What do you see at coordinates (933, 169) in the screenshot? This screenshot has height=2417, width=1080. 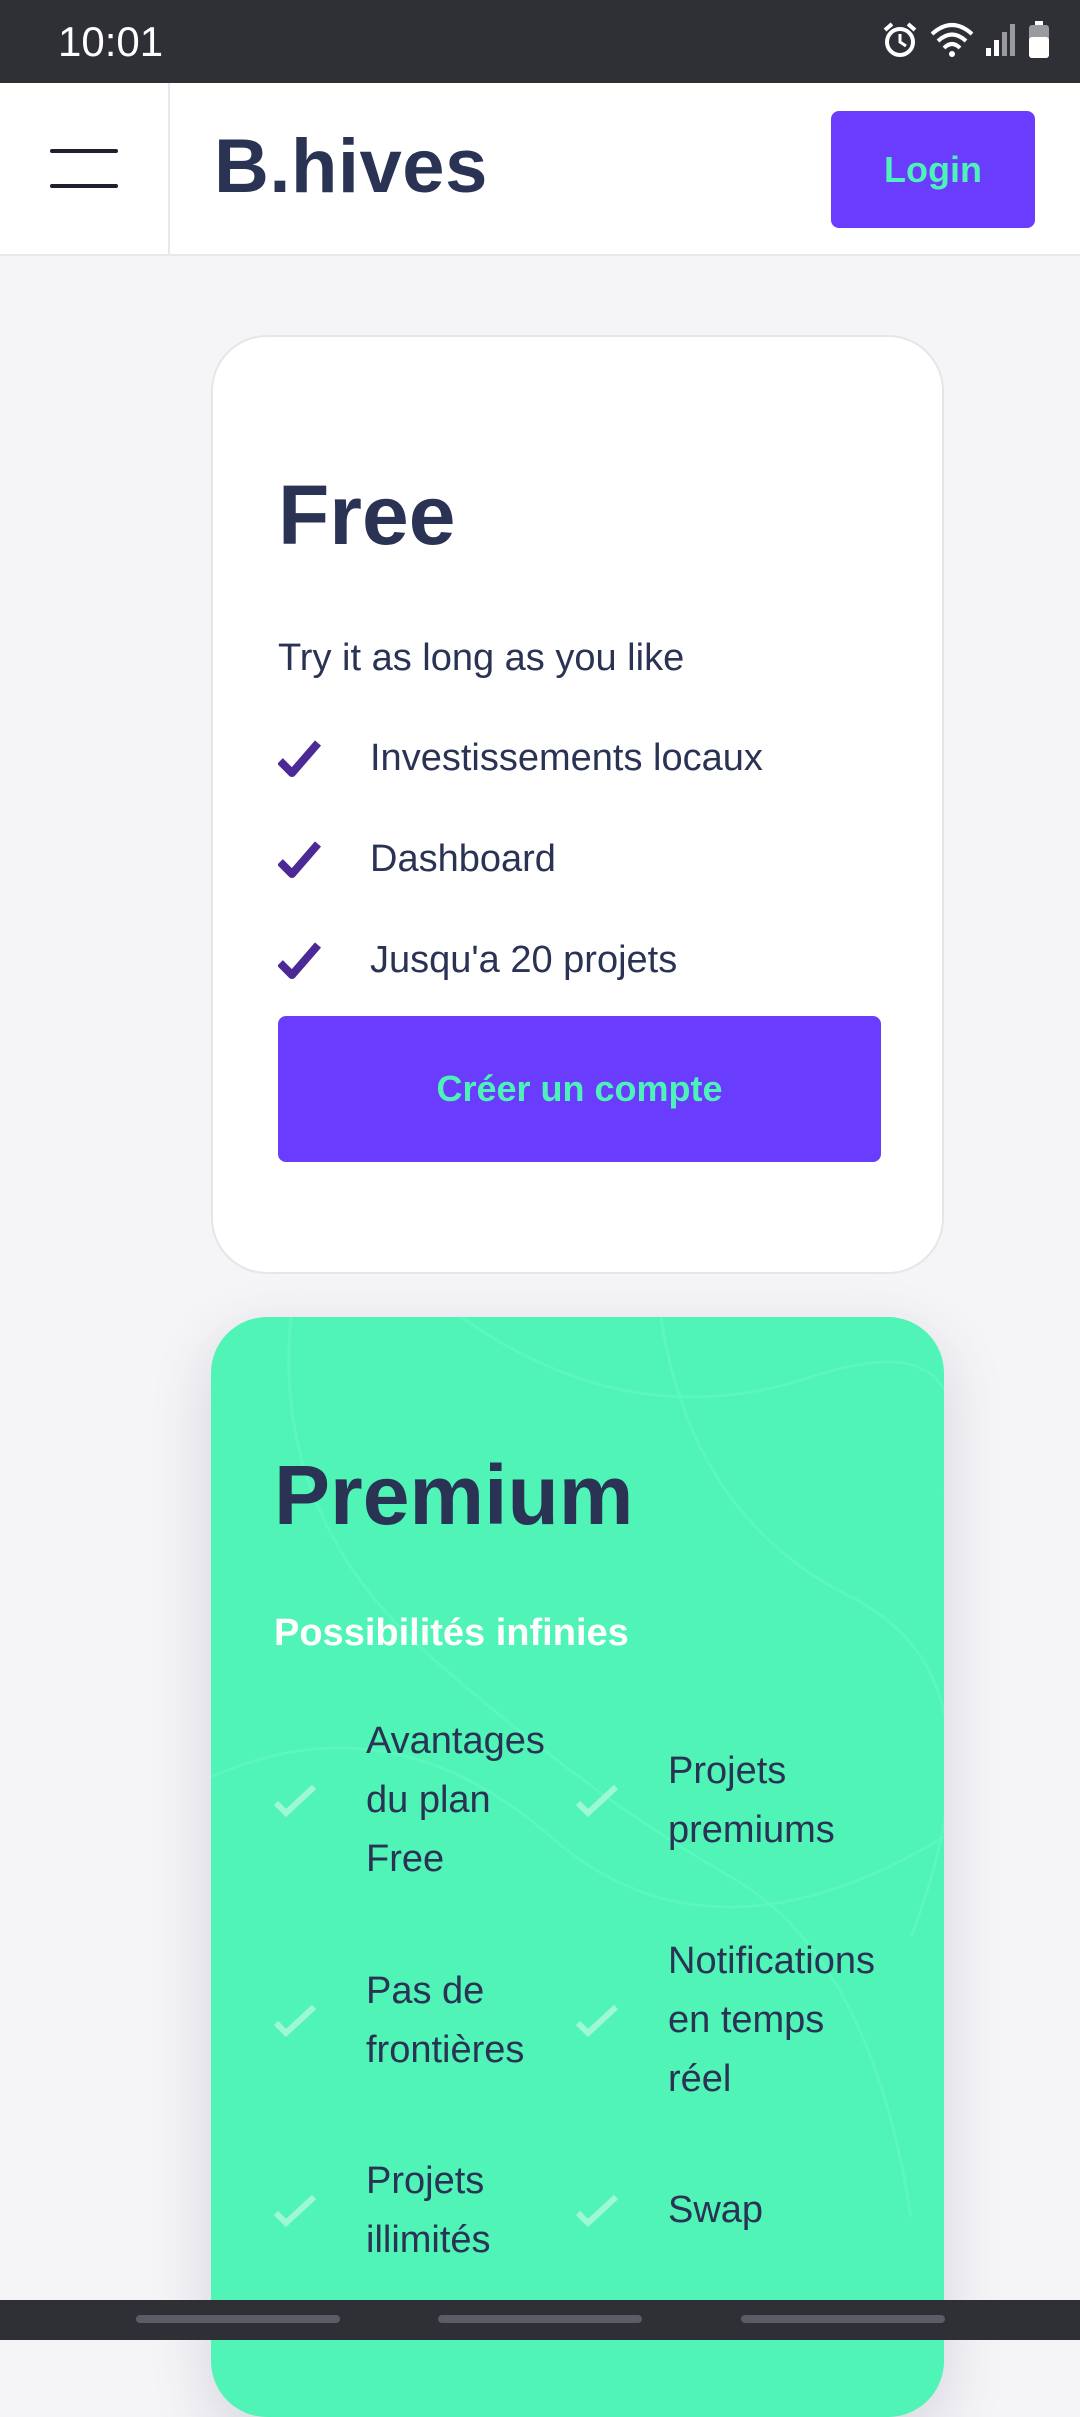 I see `login-button: Login` at bounding box center [933, 169].